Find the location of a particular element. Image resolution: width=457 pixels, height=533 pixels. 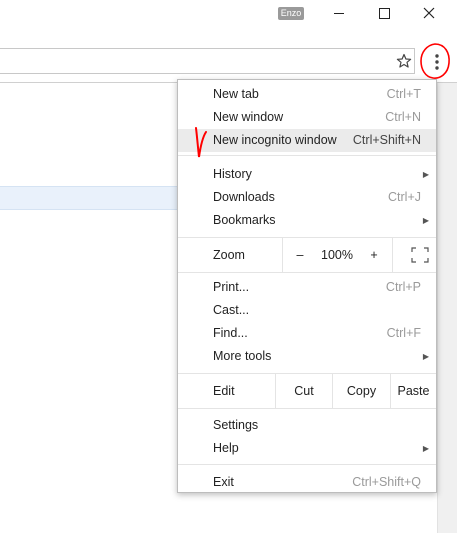

menu-item-shortcut: Ctrl+P is located at coordinates (403, 287).